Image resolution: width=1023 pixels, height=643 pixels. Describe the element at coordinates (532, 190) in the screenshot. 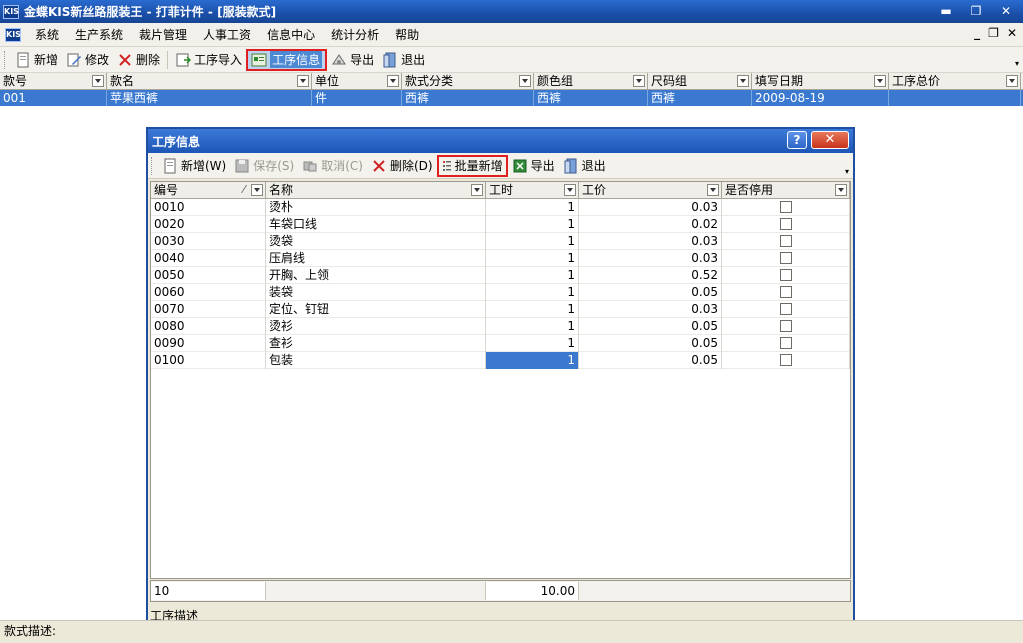

I see `column-header: 工时` at that location.